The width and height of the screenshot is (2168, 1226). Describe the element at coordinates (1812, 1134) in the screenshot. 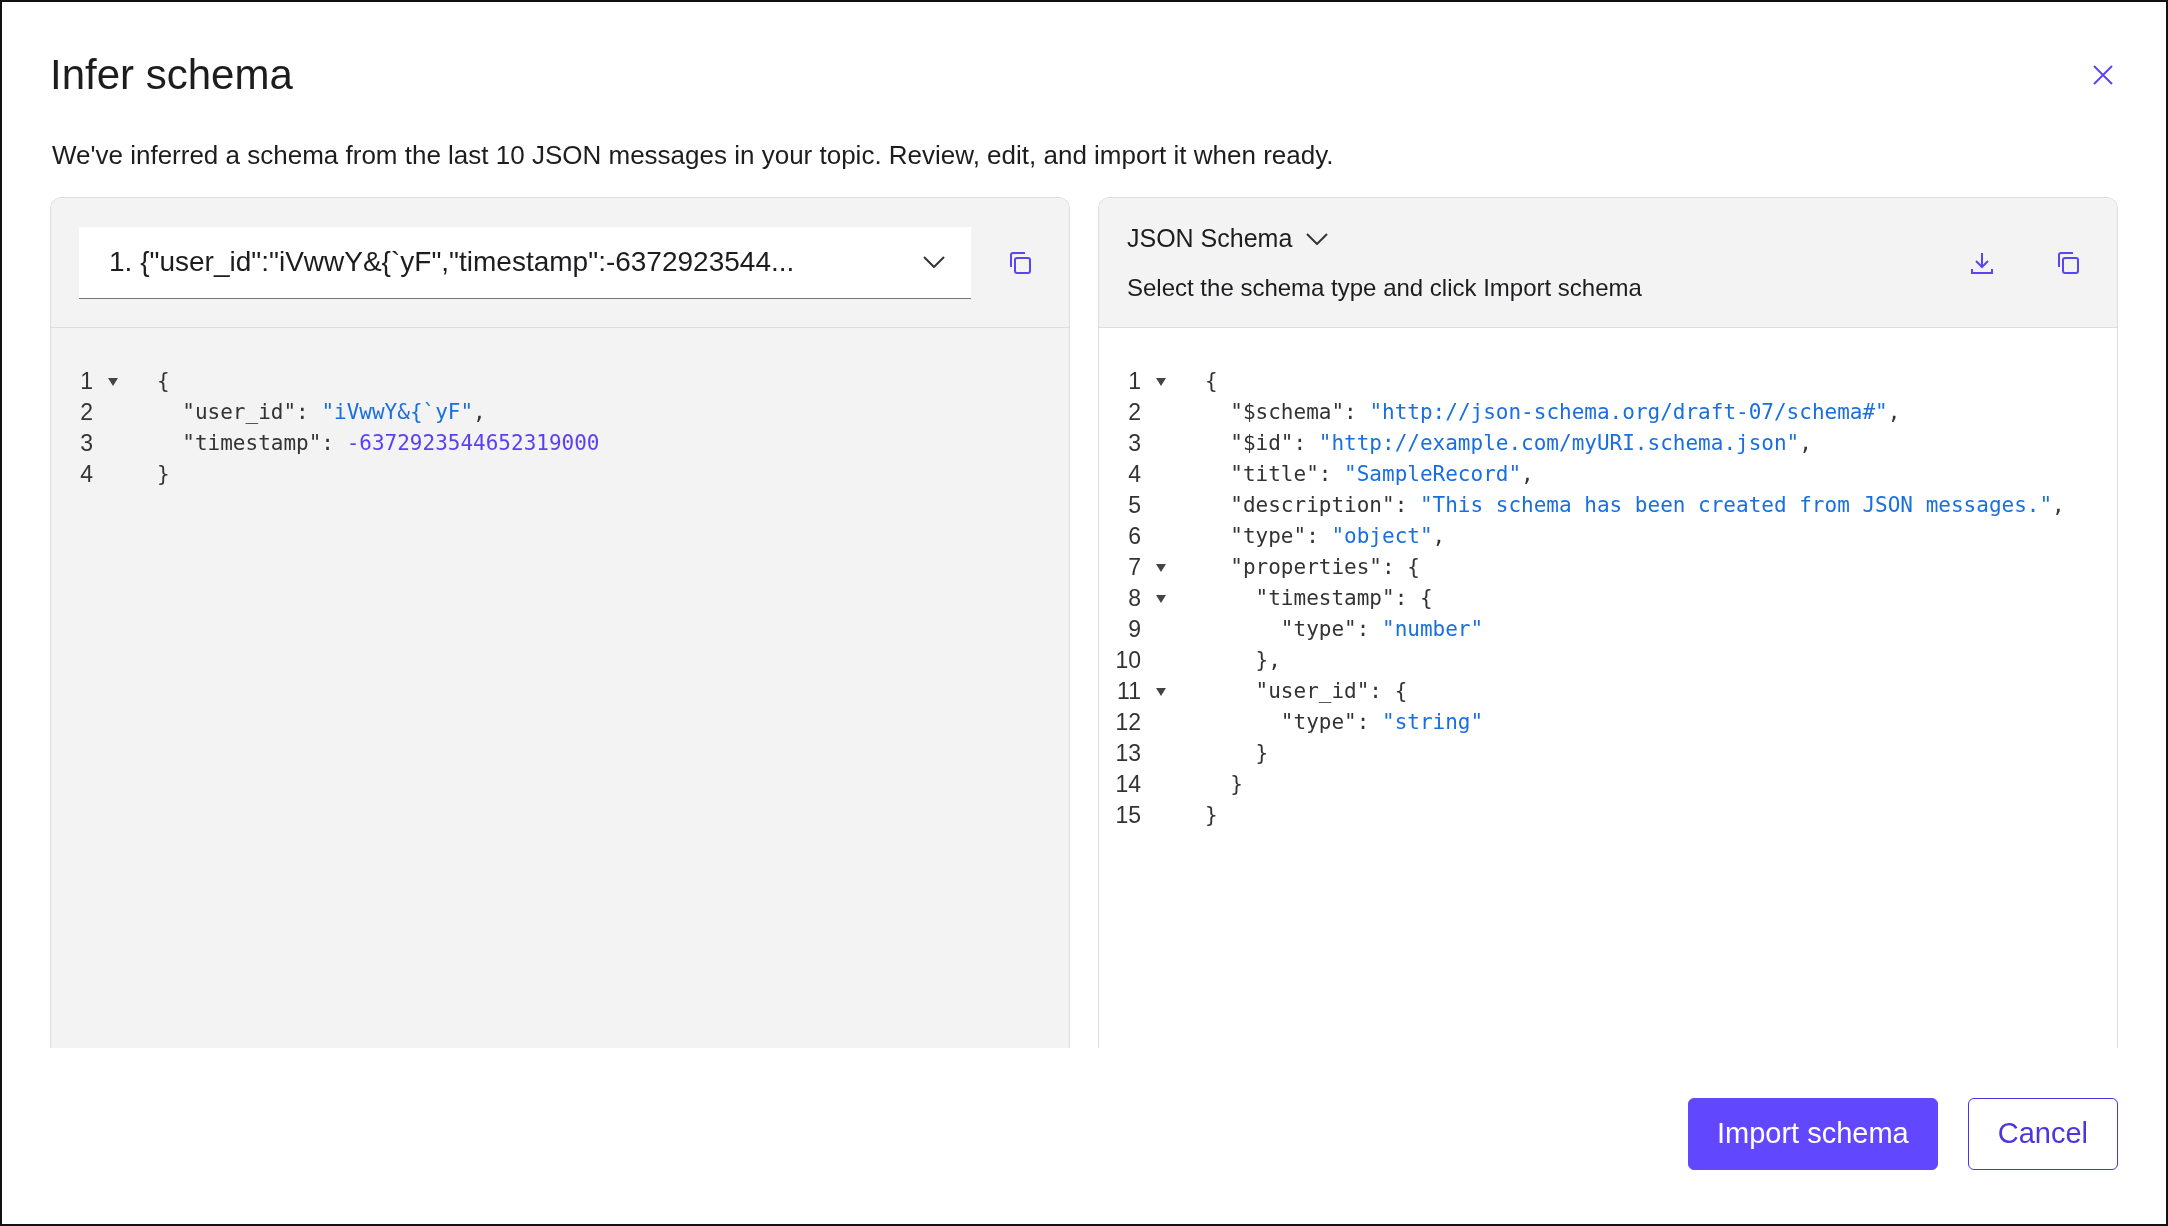

I see `import-button: Import schema` at that location.